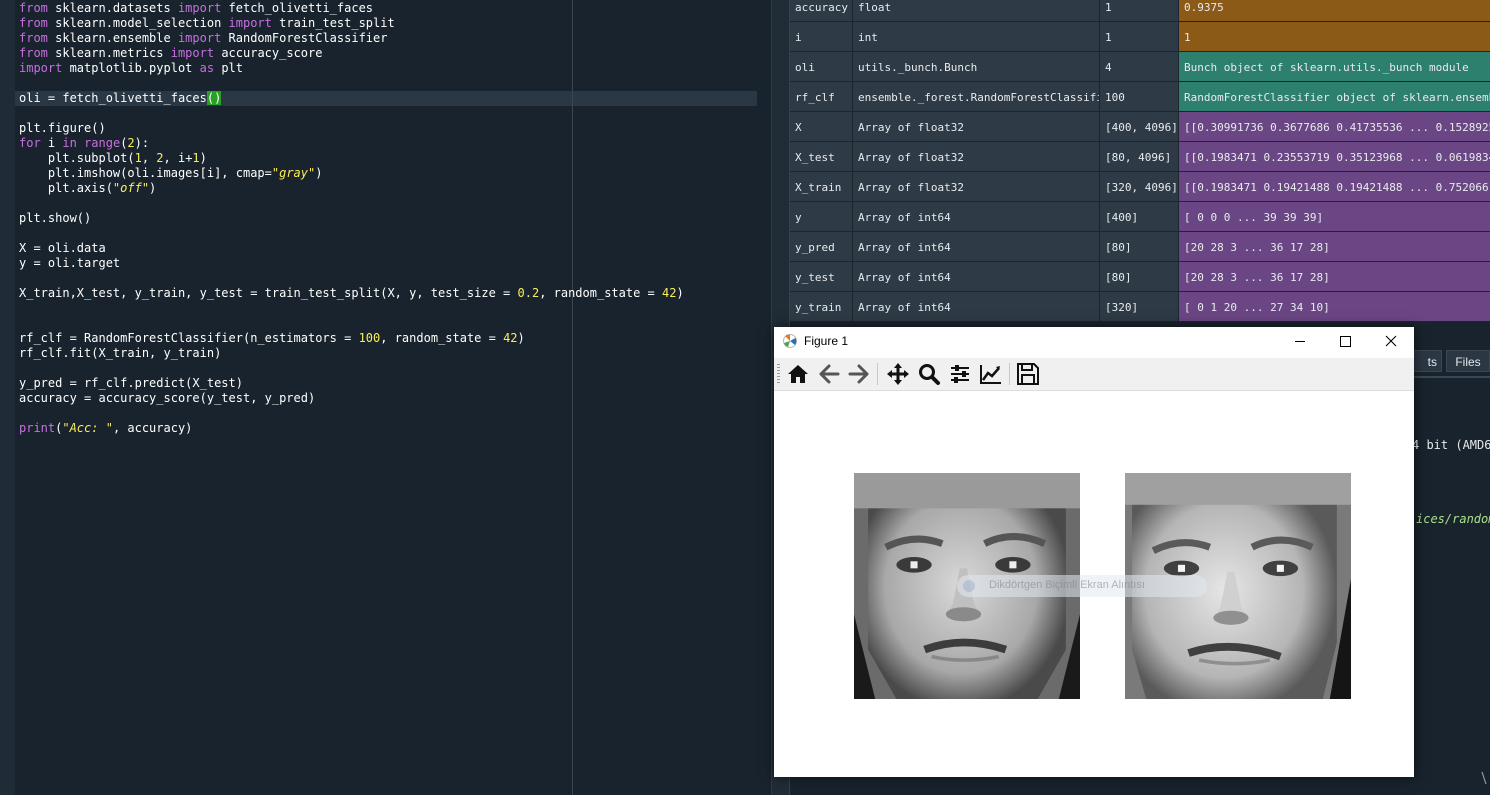 Image resolution: width=1490 pixels, height=795 pixels. What do you see at coordinates (826, 341) in the screenshot?
I see `figure-title: Figure 1` at bounding box center [826, 341].